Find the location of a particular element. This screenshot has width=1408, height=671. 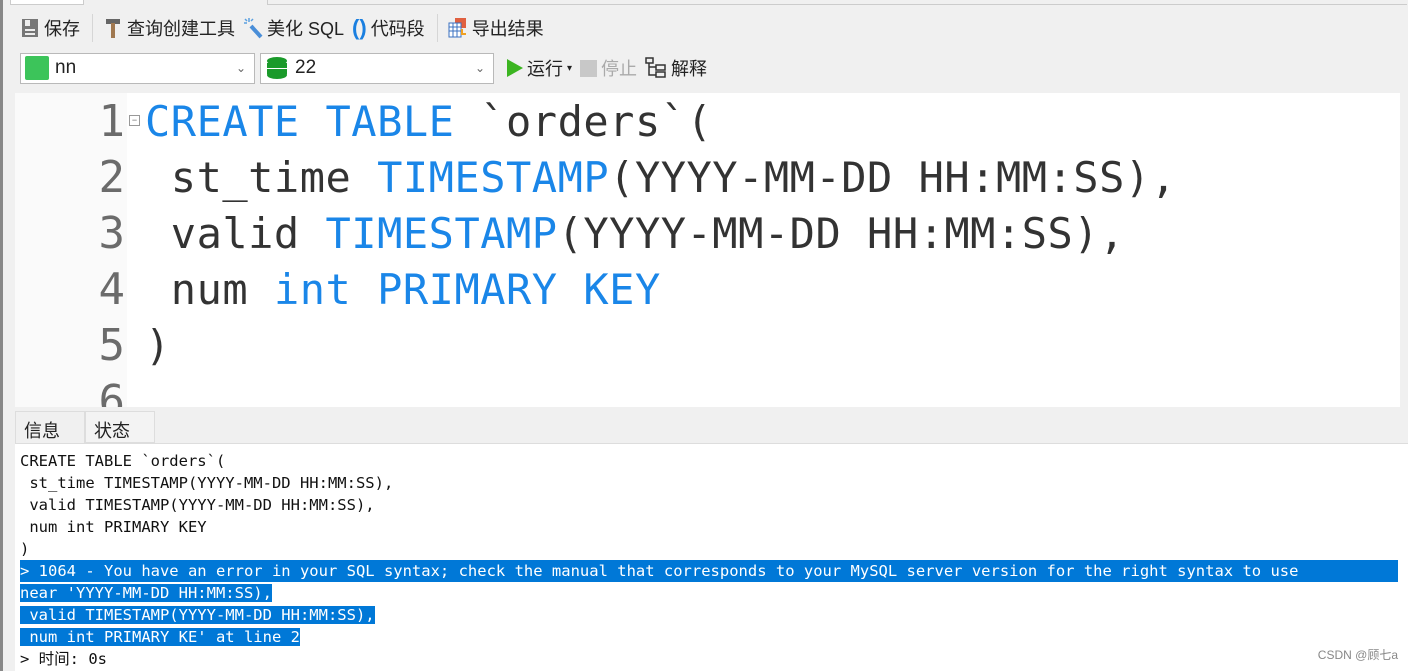

line-number: 2 is located at coordinates (112, 177).